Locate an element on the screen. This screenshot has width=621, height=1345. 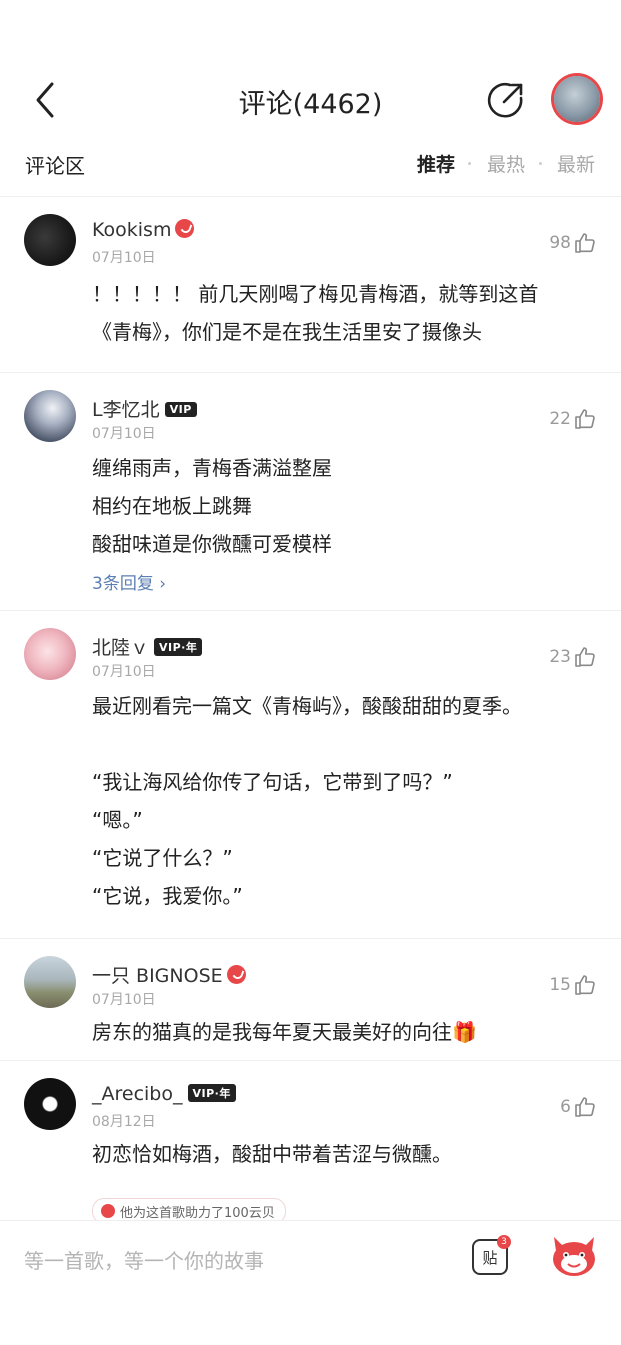
sort-tab-newest: 最新 is located at coordinates (576, 163).